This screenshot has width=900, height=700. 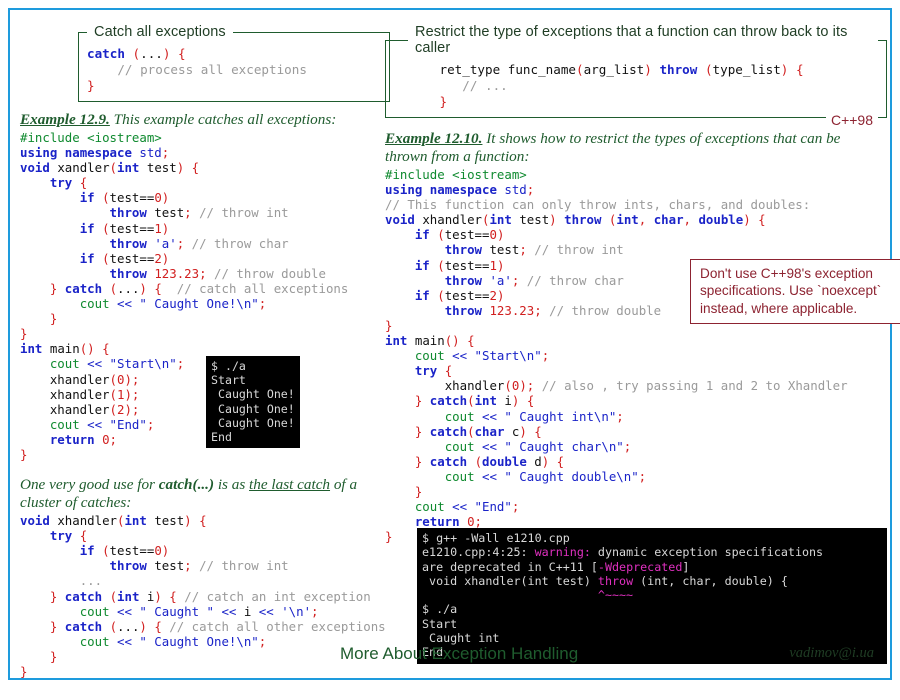 What do you see at coordinates (65, 119) in the screenshot?
I see `left-example-label: Example 12.9.` at bounding box center [65, 119].